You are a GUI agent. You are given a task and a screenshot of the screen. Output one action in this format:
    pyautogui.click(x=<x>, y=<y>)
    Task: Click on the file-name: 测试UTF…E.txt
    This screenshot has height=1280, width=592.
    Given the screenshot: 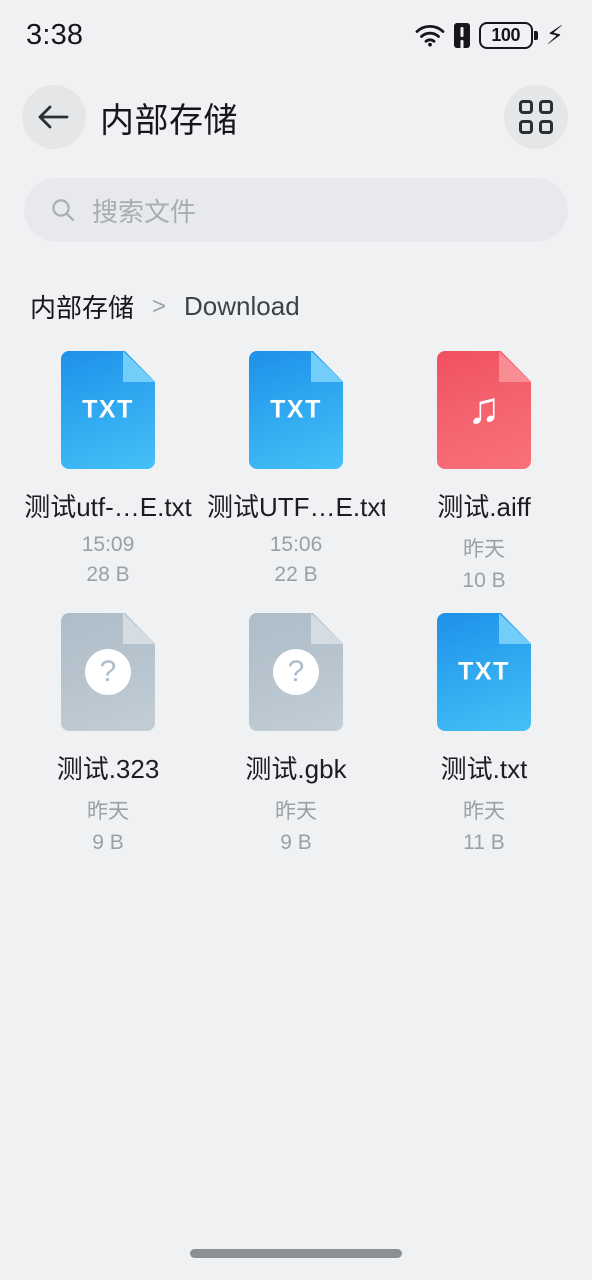 What is the action you would take?
    pyautogui.click(x=296, y=507)
    